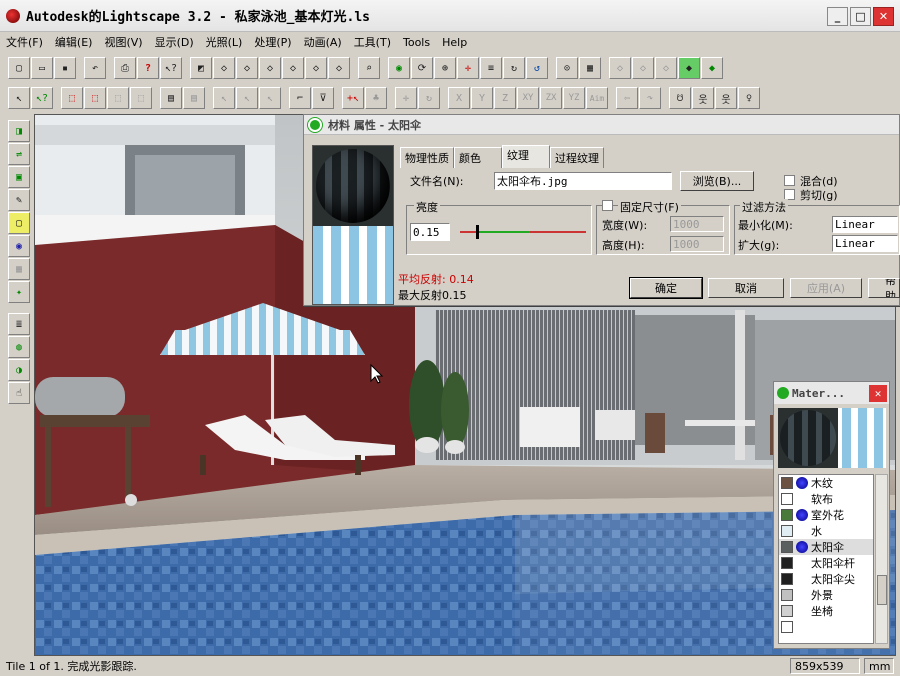  I want to click on brightness-slider-track, so click(523, 232).